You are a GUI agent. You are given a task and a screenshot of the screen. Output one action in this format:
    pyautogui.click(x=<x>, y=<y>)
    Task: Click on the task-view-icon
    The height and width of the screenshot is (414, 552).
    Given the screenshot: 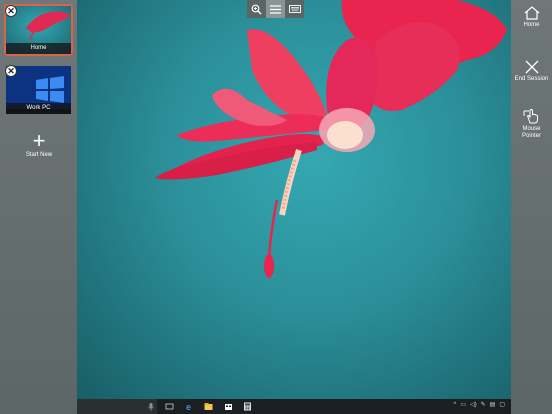 What is the action you would take?
    pyautogui.click(x=169, y=406)
    